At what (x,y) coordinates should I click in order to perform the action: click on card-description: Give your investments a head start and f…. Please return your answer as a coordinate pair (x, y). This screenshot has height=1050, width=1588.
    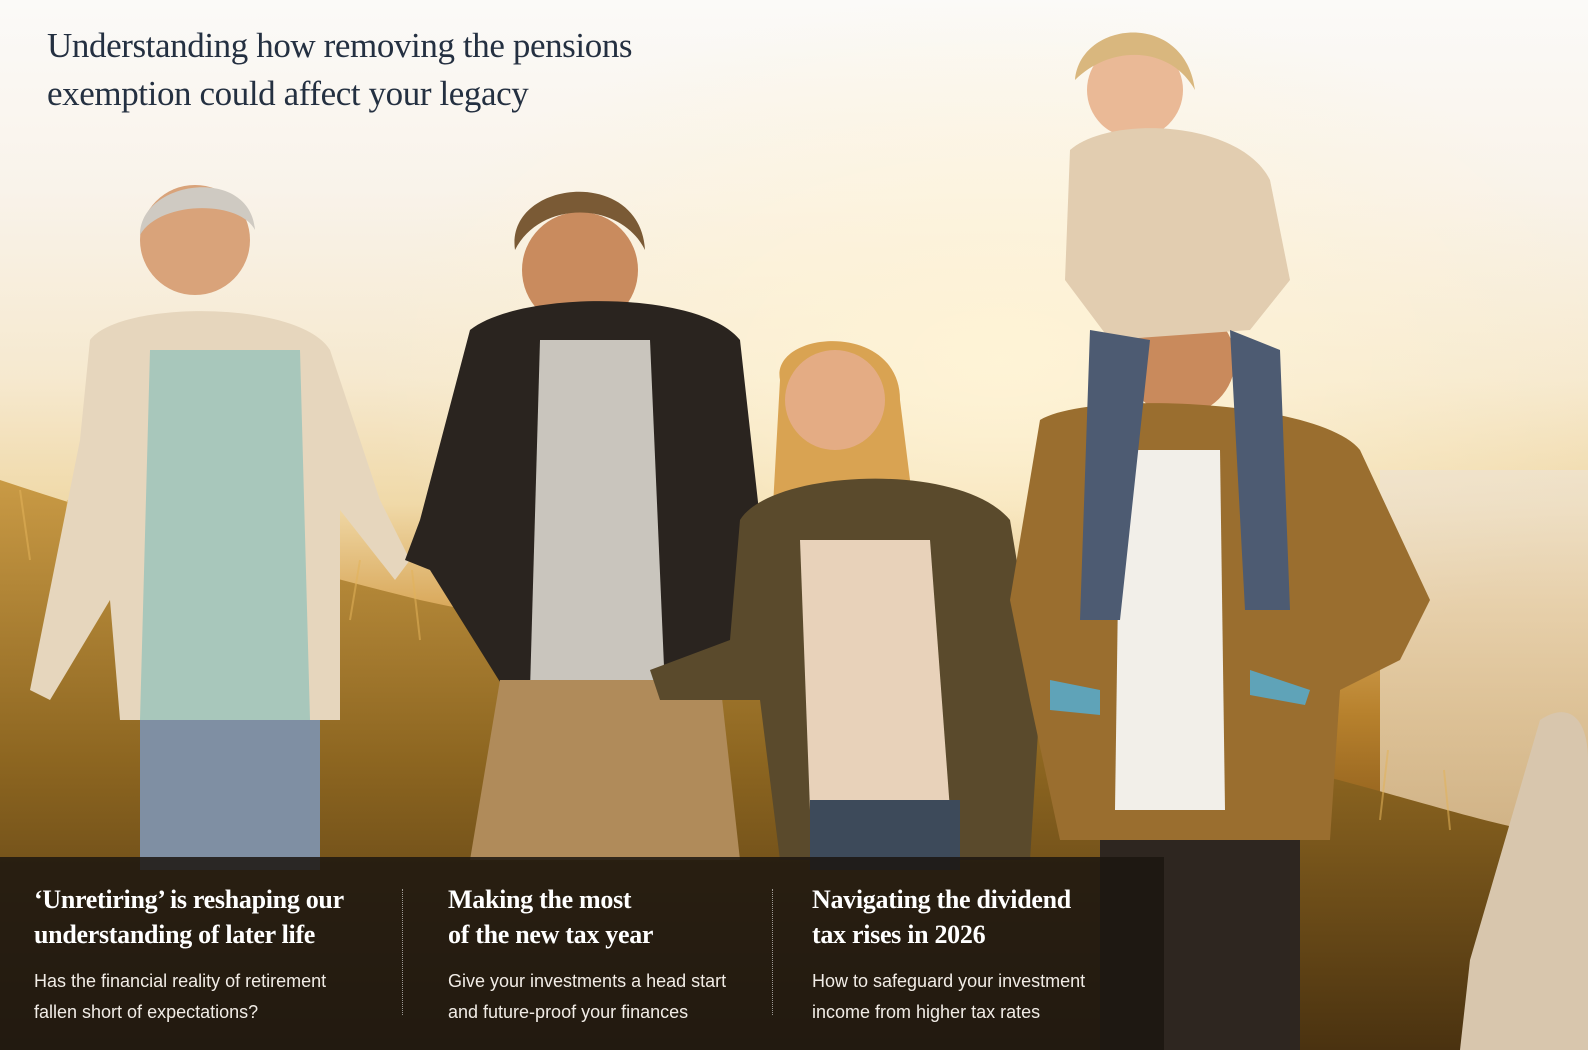
    Looking at the image, I should click on (610, 997).